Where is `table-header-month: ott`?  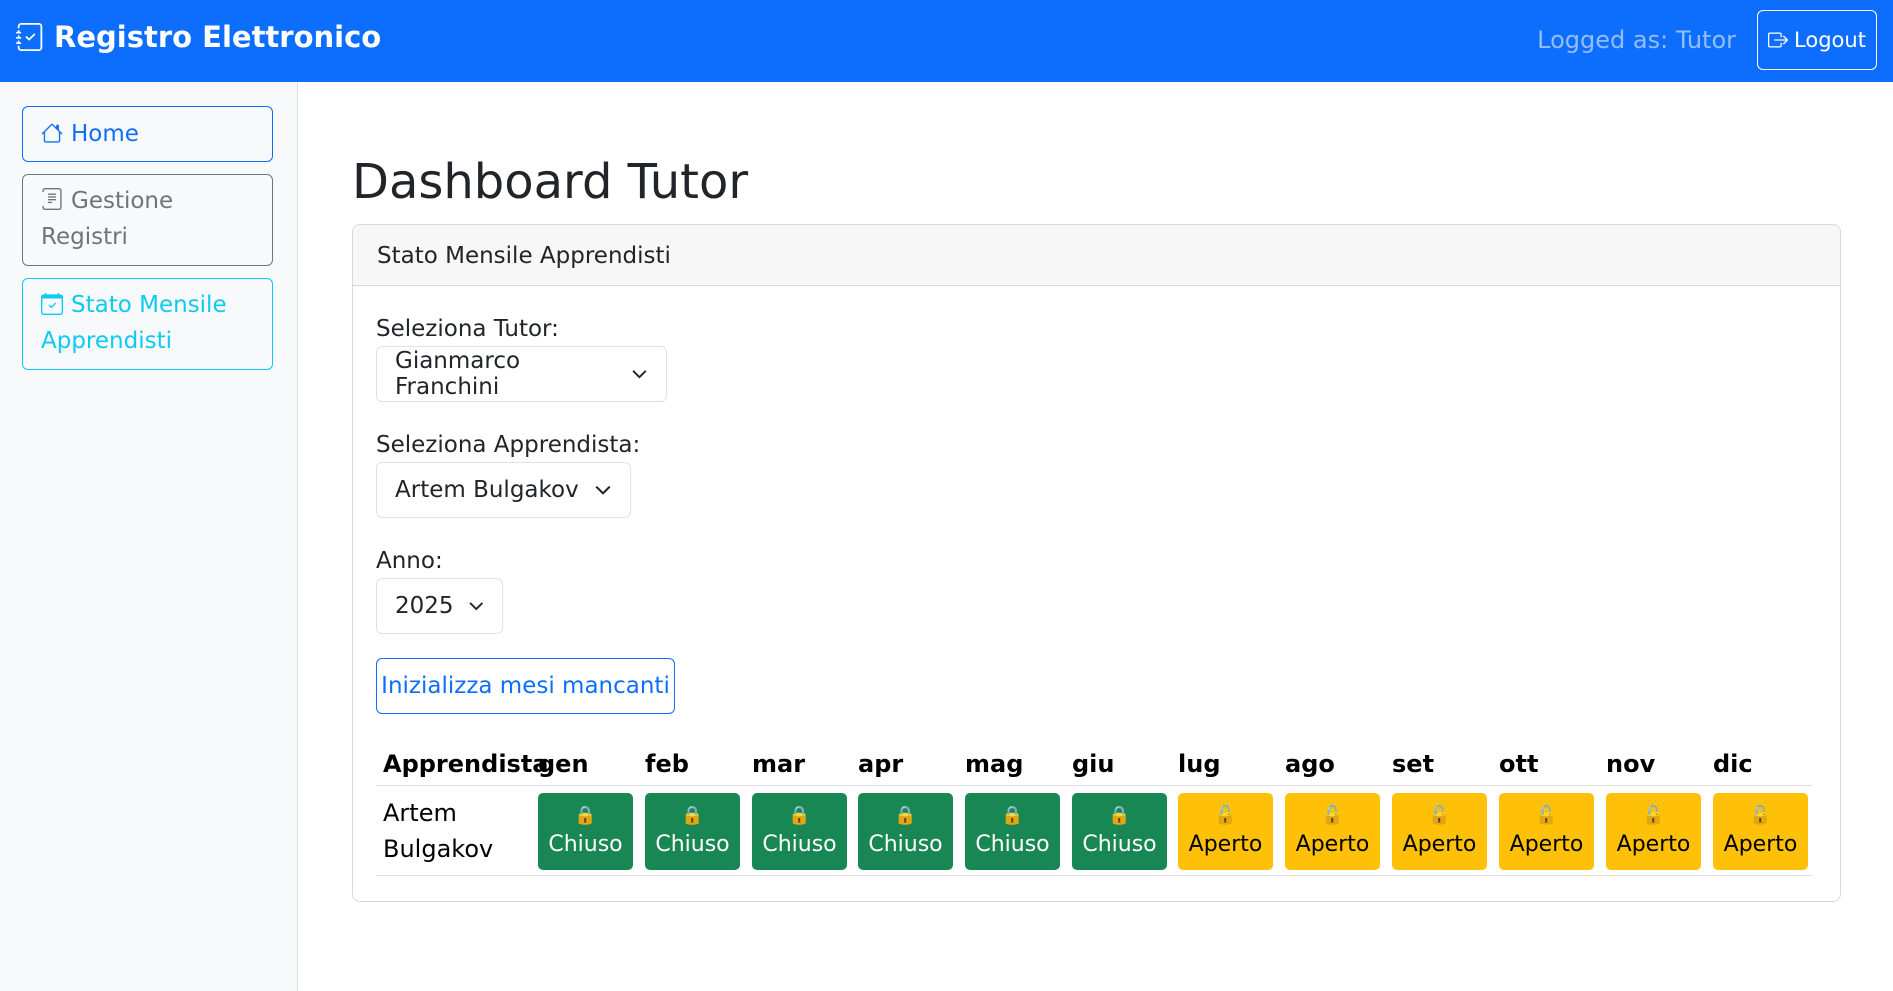
table-header-month: ott is located at coordinates (1519, 764).